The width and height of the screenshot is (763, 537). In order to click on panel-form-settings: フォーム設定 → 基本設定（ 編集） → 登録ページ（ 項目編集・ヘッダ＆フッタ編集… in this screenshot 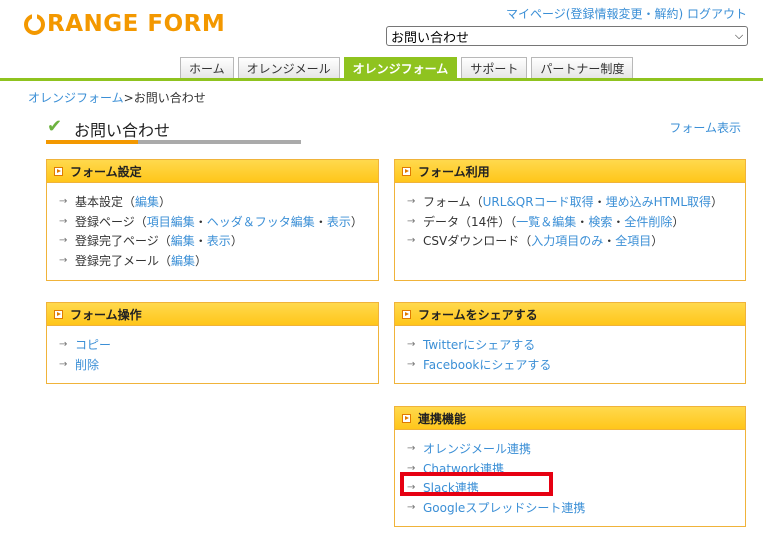, I will do `click(212, 220)`.